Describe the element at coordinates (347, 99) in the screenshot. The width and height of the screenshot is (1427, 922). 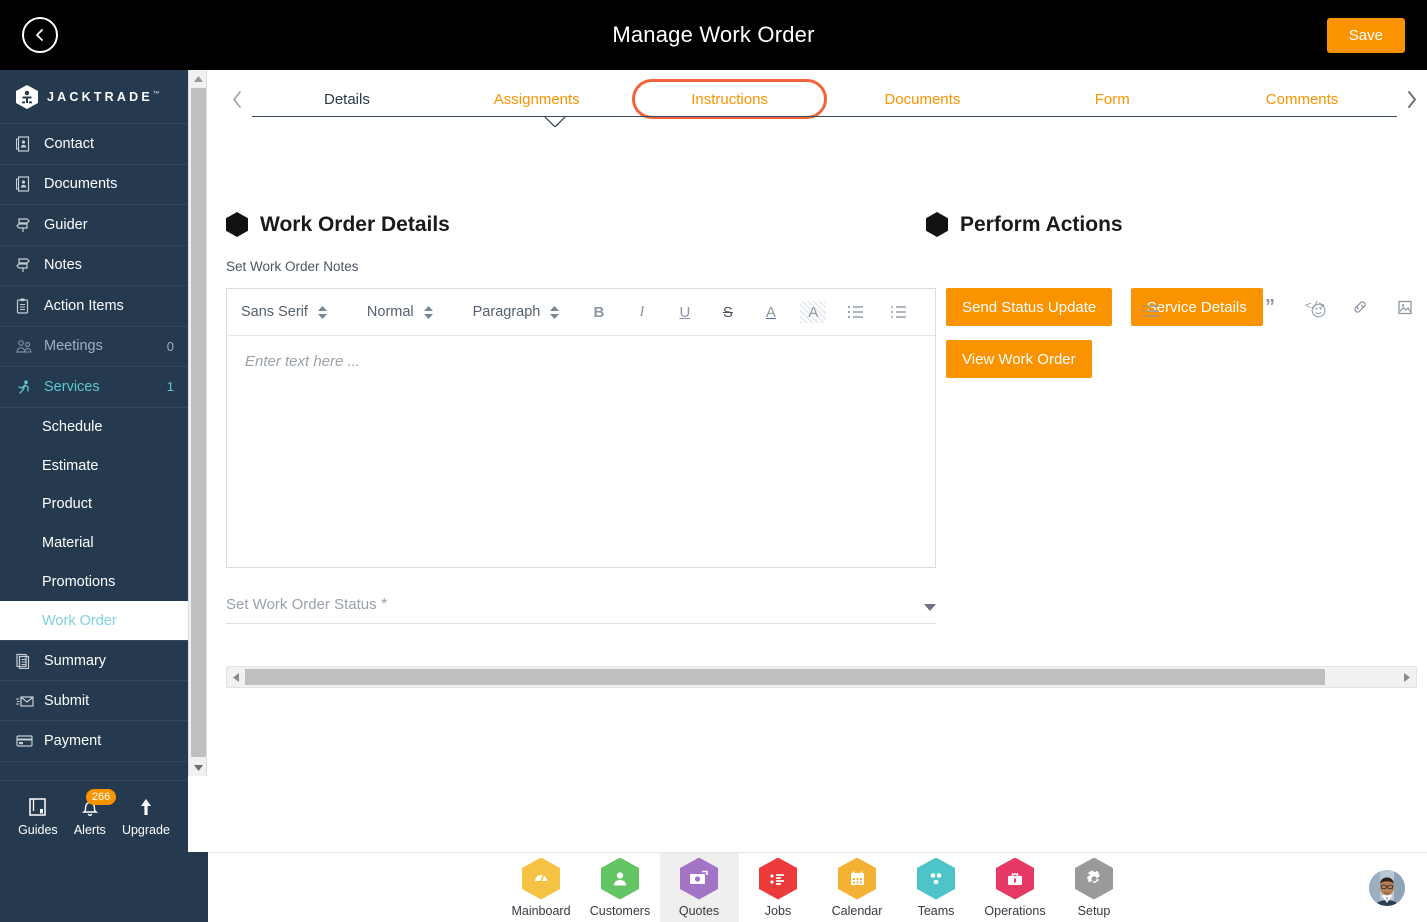
I see `tab-details: Details` at that location.